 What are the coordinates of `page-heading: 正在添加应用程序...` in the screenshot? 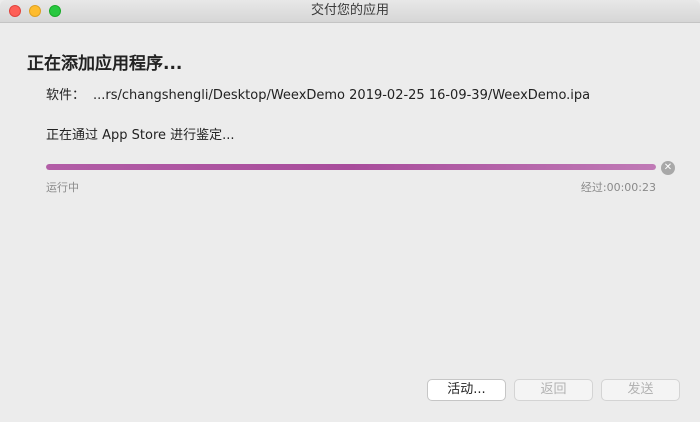 It's located at (105, 64).